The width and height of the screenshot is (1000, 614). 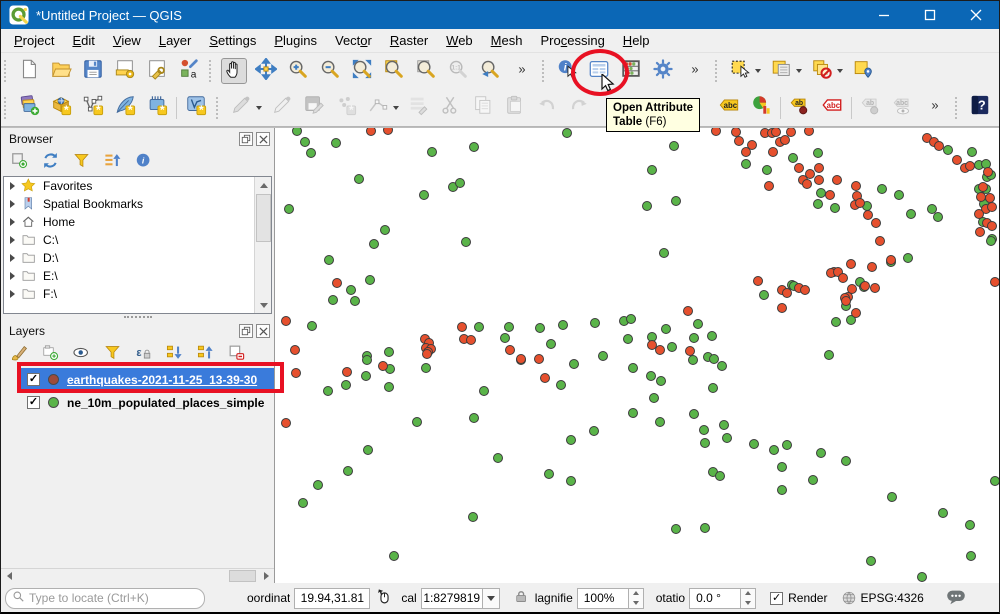 What do you see at coordinates (579, 108) in the screenshot?
I see `redo-button` at bounding box center [579, 108].